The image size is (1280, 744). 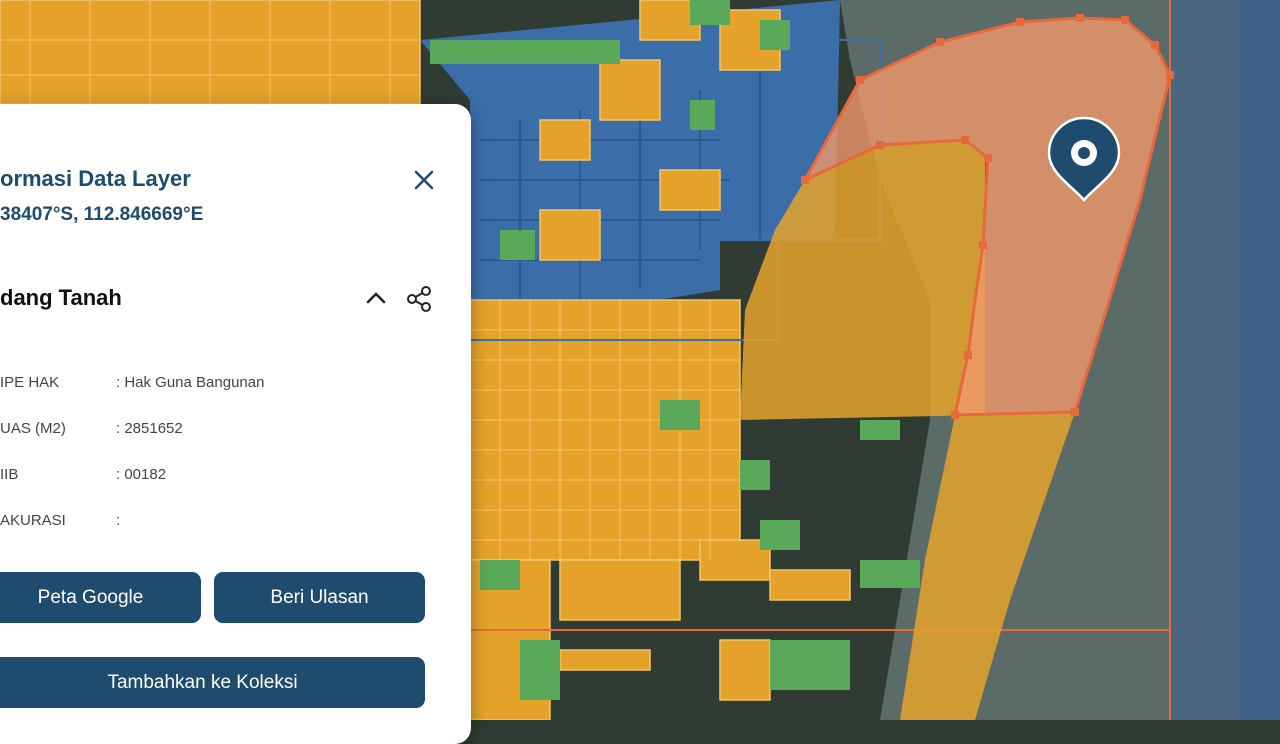 I want to click on review-button: Beri Ulasan, so click(x=319, y=597).